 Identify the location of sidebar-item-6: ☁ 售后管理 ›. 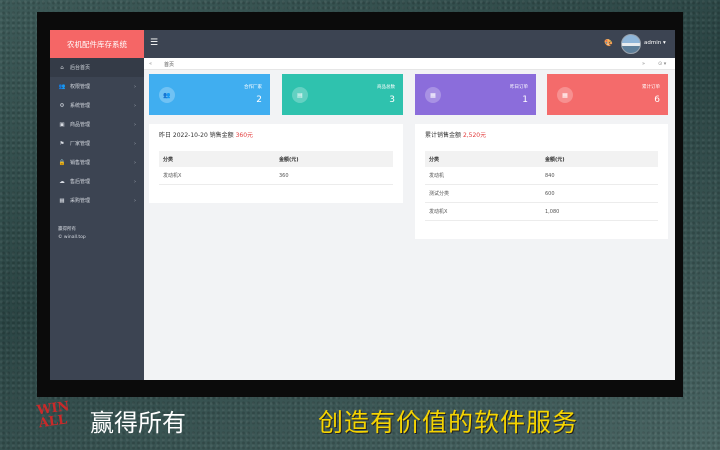
(97, 181).